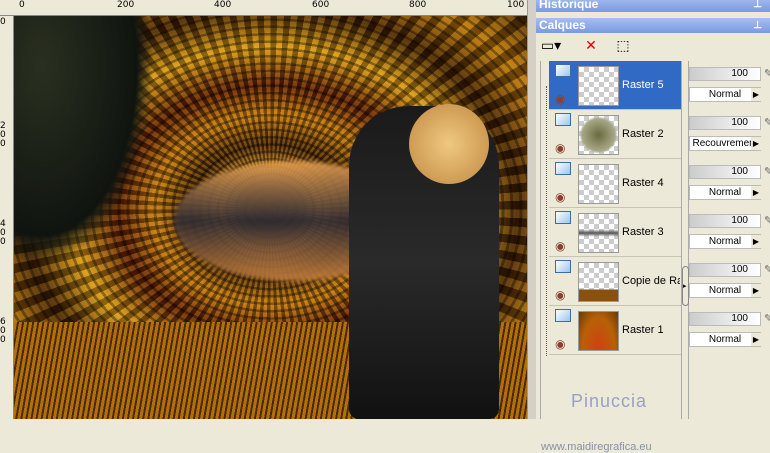 The width and height of the screenshot is (770, 453). I want to click on layer-row: ◉ Raster 4, so click(615, 183).